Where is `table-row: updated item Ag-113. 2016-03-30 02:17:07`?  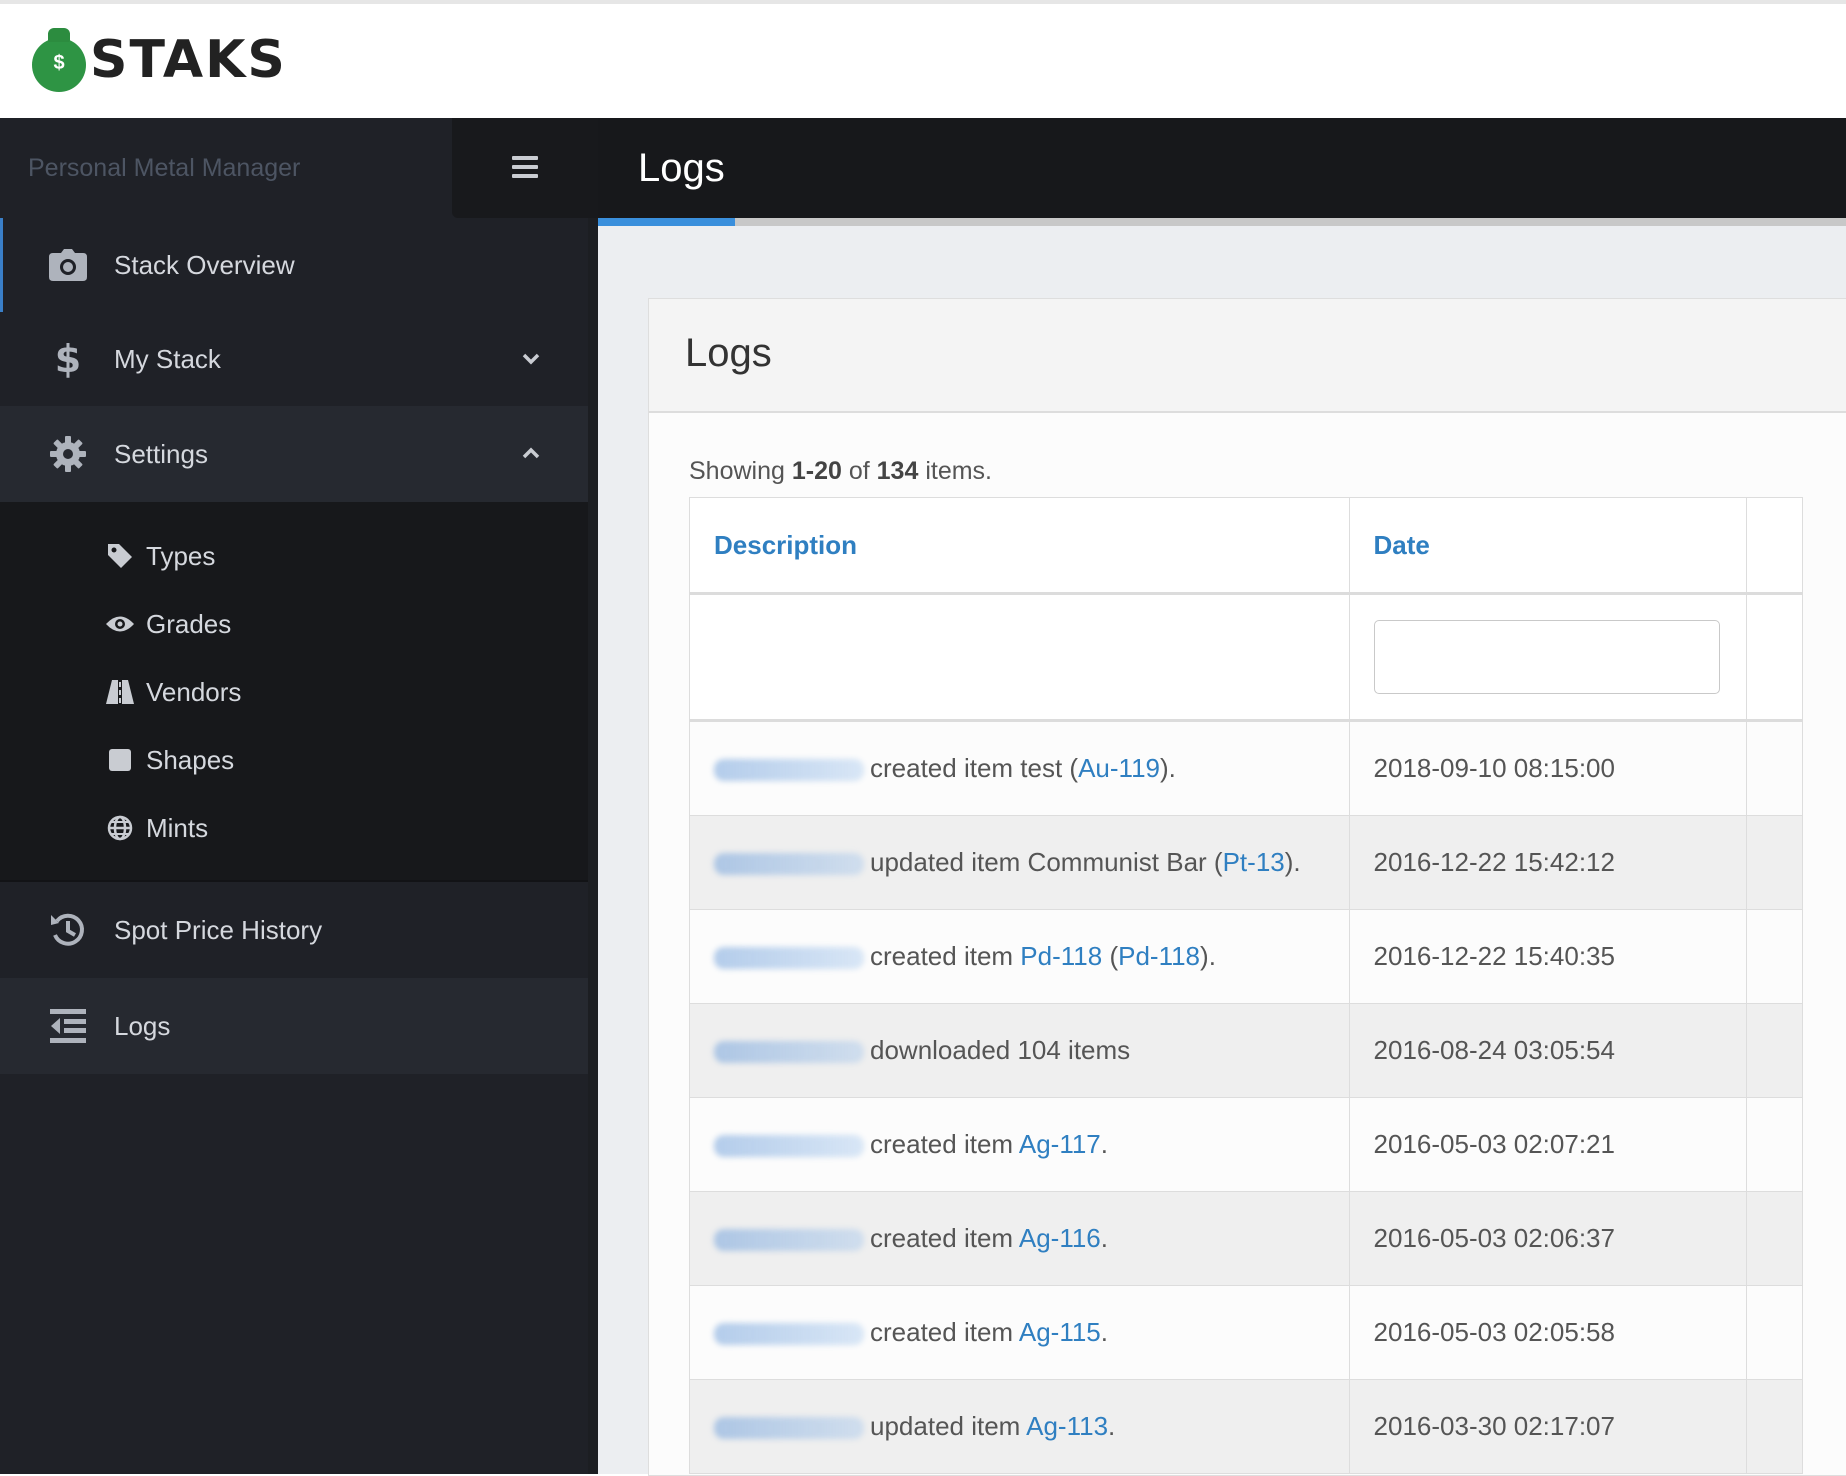 table-row: updated item Ag-113. 2016-03-30 02:17:07 is located at coordinates (1246, 1426).